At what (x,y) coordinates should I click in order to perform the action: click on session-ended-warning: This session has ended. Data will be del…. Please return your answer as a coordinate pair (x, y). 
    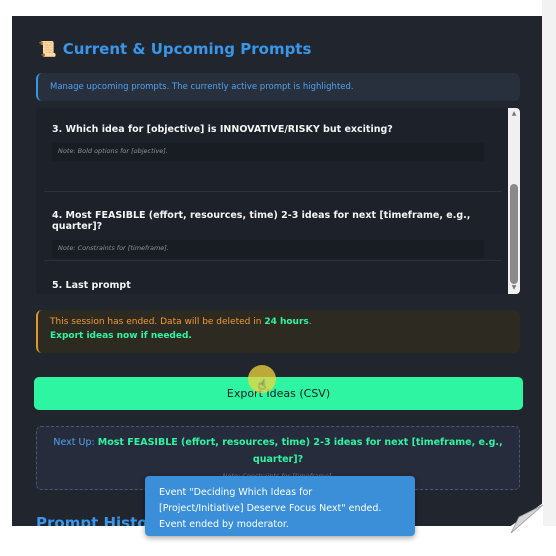
    Looking at the image, I should click on (278, 331).